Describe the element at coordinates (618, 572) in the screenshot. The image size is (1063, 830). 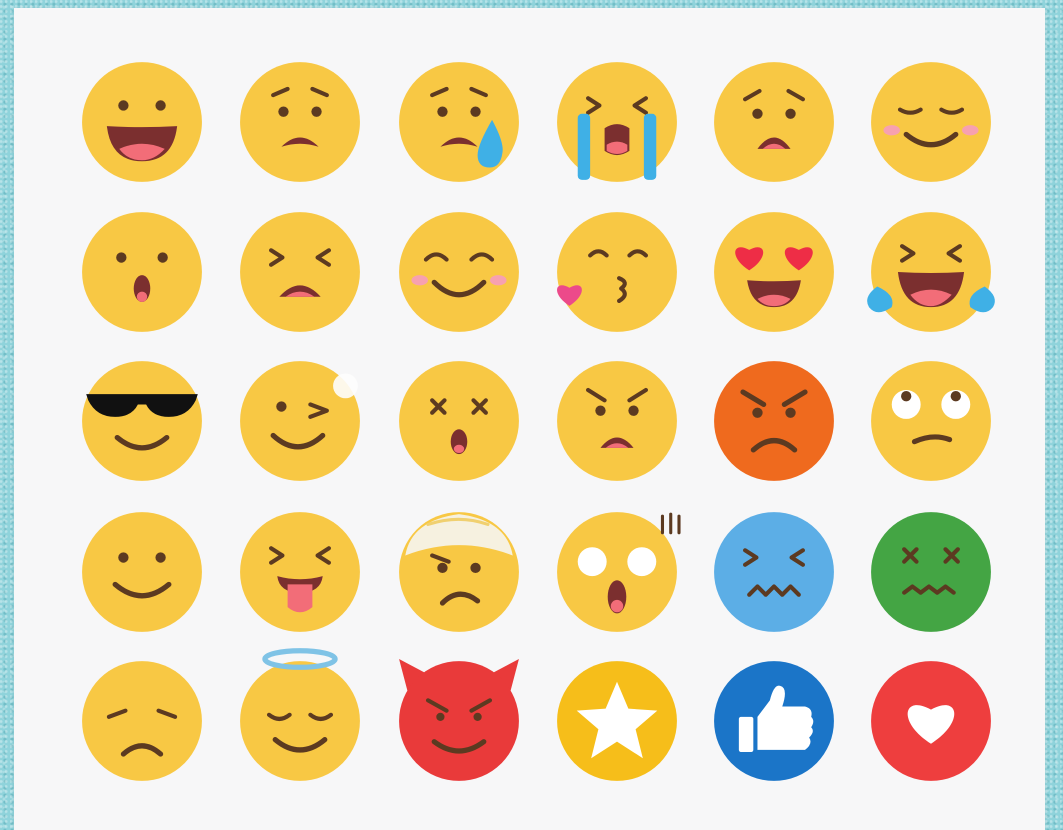
I see `shocked-face-icon` at that location.